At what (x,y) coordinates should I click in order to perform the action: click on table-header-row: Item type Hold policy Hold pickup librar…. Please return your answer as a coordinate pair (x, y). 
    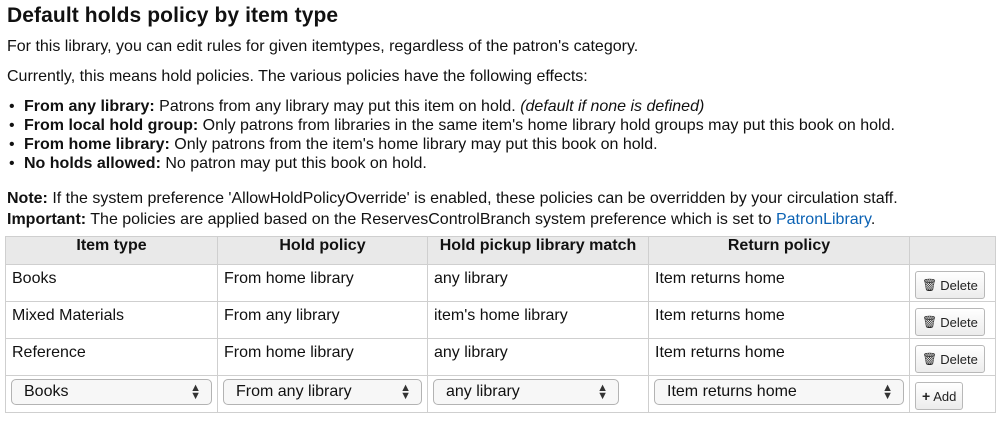
    Looking at the image, I should click on (500, 250).